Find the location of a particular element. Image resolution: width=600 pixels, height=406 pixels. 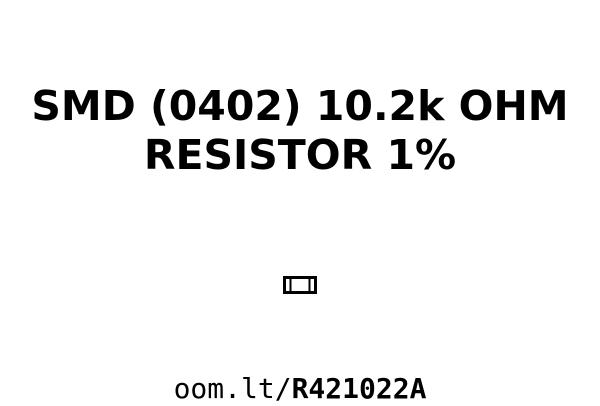

part-title-line-2: RESISTOR 1% is located at coordinates (300, 155).